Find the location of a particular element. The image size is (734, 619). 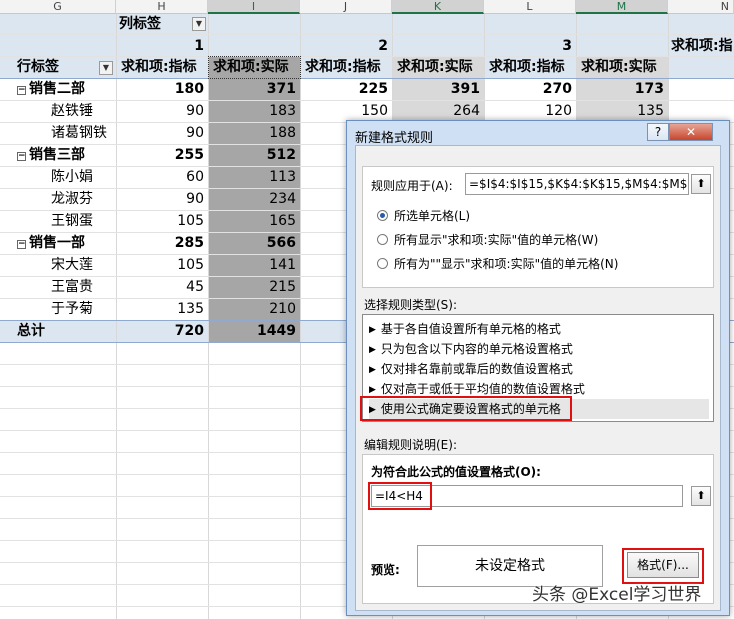

header-target-3: 求和项:指标 is located at coordinates (527, 67).